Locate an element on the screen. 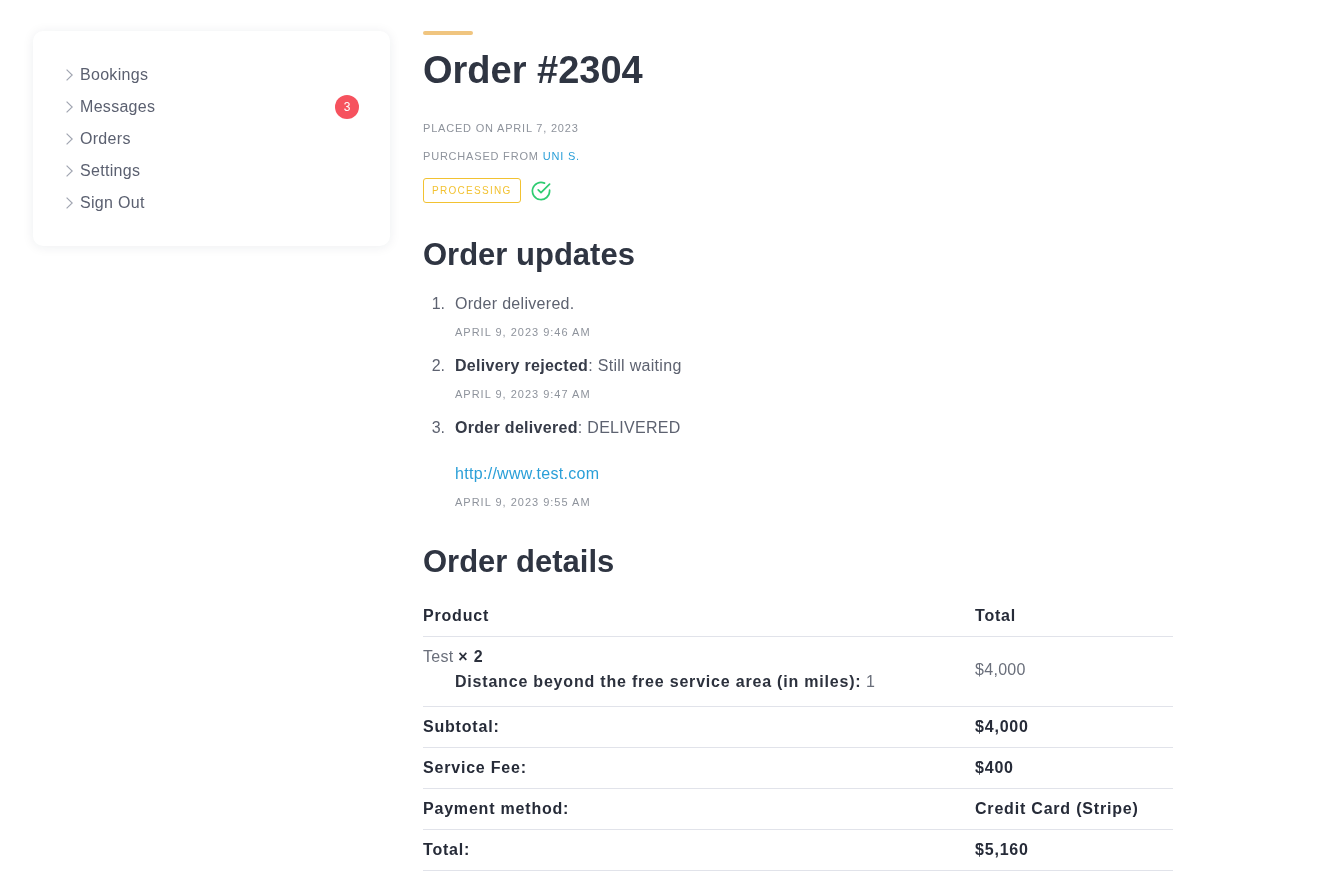 This screenshot has height=877, width=1332. sidebar-link: Bookings is located at coordinates (212, 75).